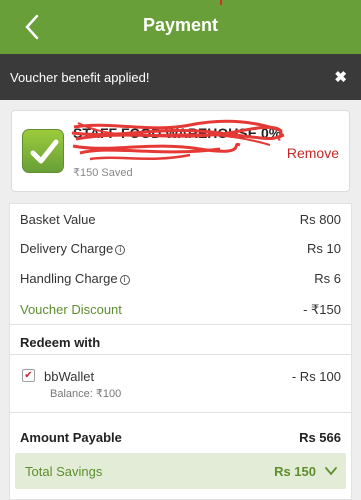 The height and width of the screenshot is (500, 361). What do you see at coordinates (69, 376) in the screenshot?
I see `bbwallet-label: bbWallet` at bounding box center [69, 376].